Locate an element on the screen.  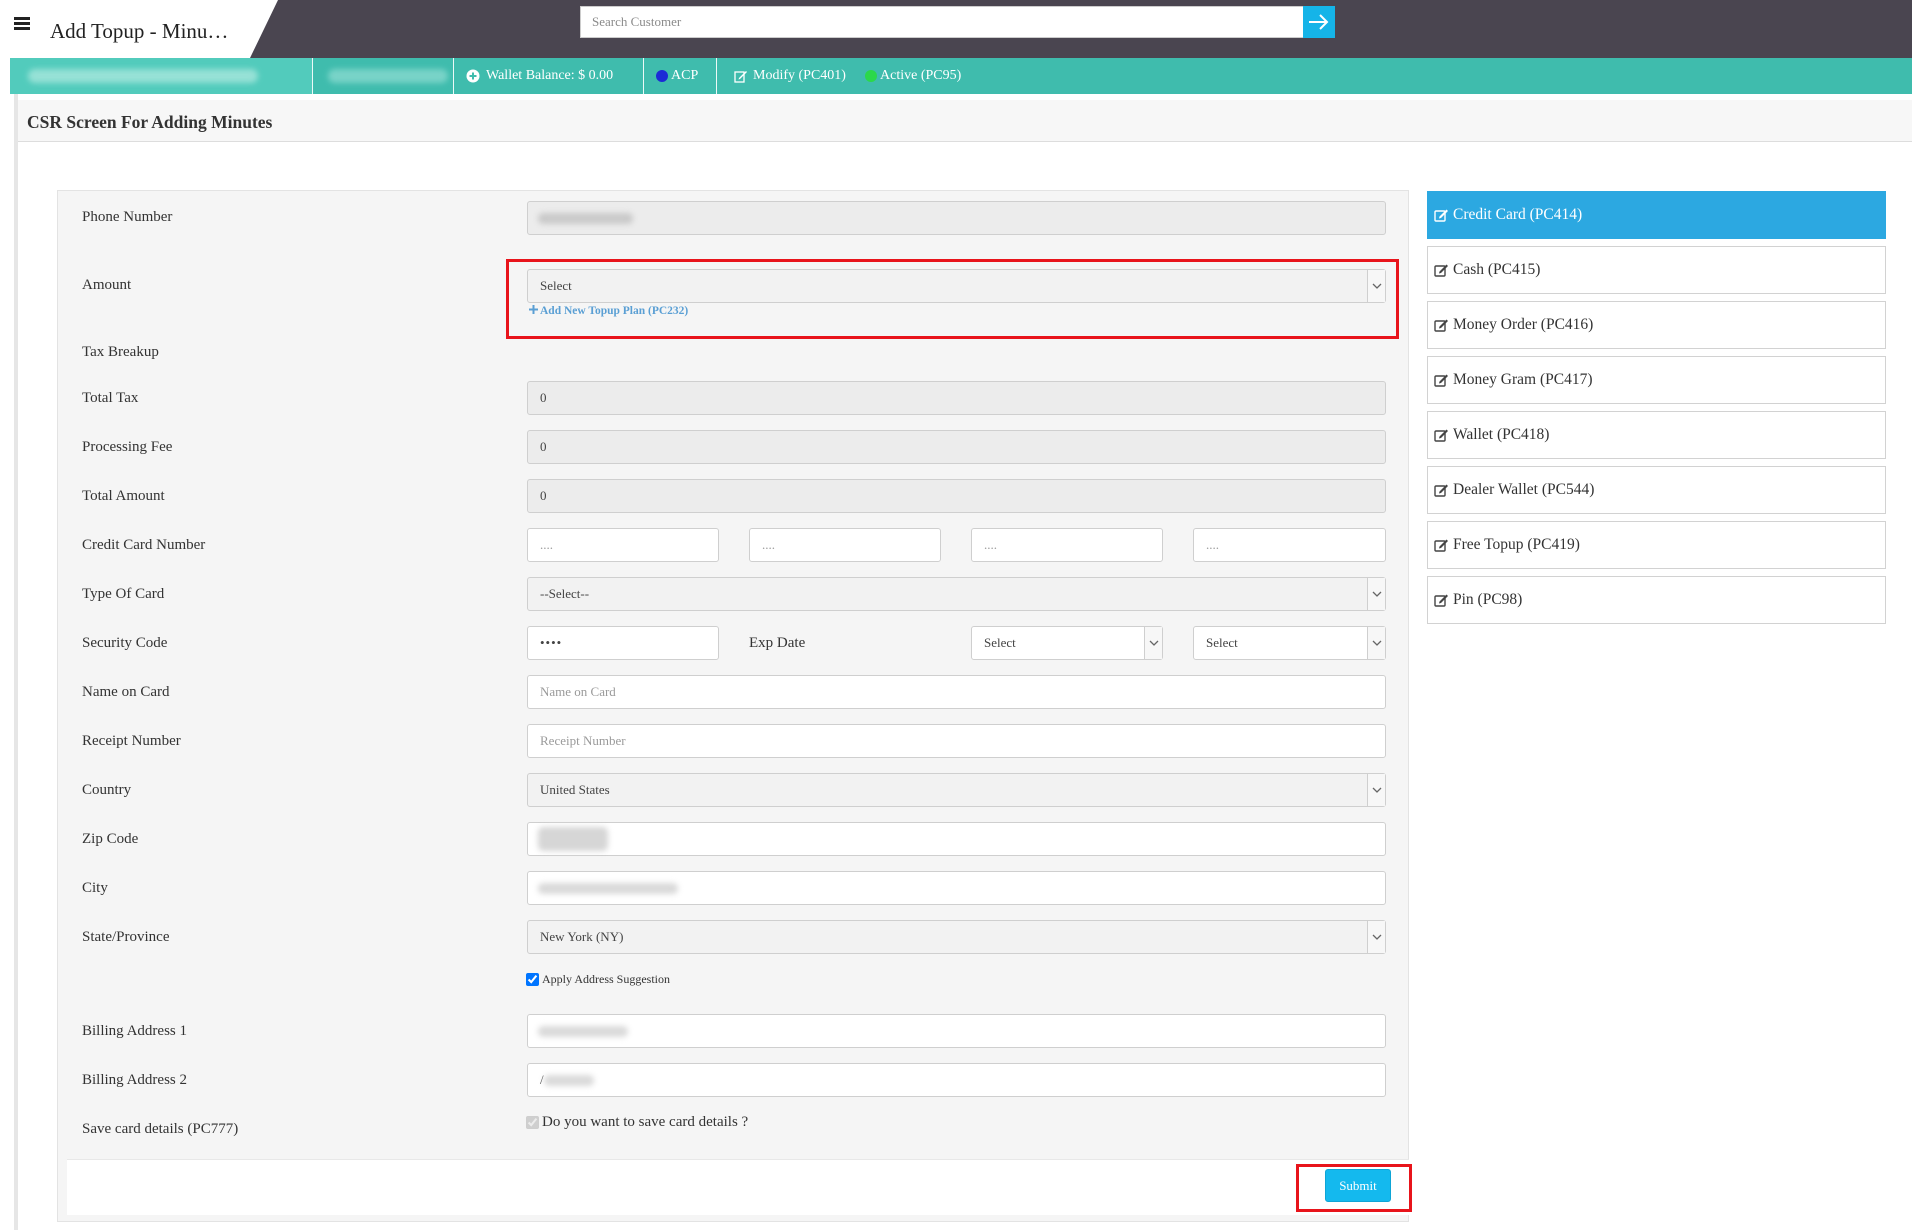
payment-method-item: Pin (PC98) is located at coordinates (1656, 600).